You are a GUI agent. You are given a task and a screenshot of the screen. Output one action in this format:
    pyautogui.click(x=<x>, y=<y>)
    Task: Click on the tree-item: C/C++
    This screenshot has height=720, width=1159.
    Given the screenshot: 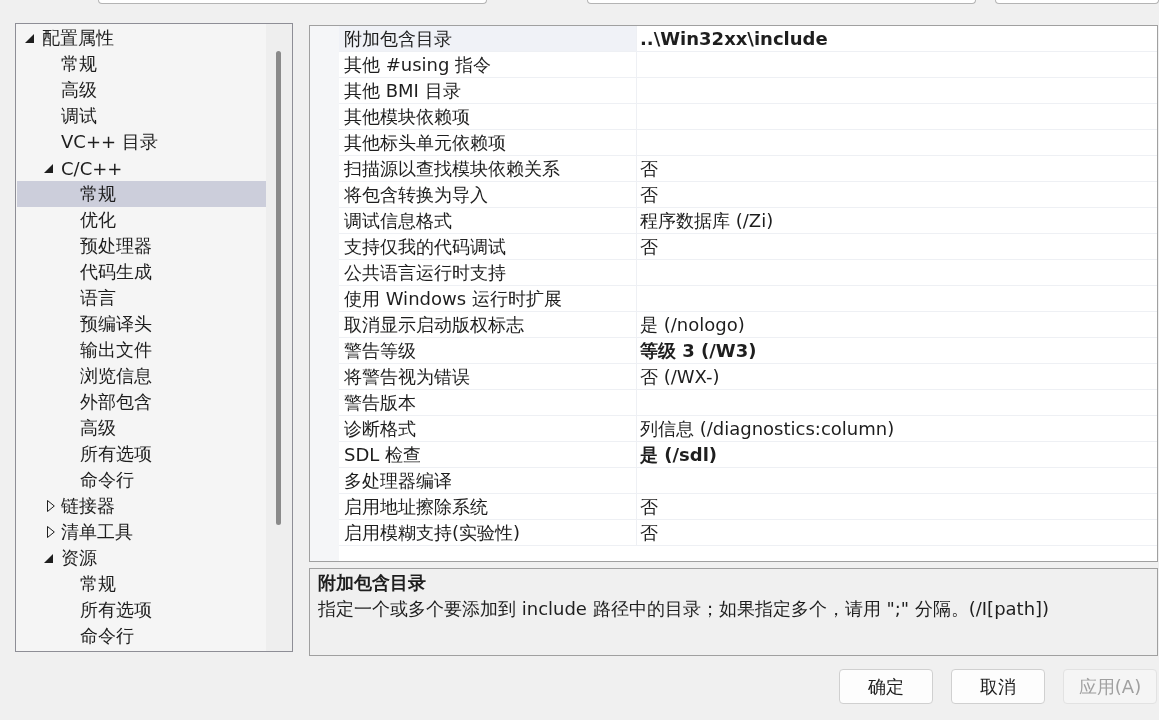 What is the action you would take?
    pyautogui.click(x=141, y=168)
    